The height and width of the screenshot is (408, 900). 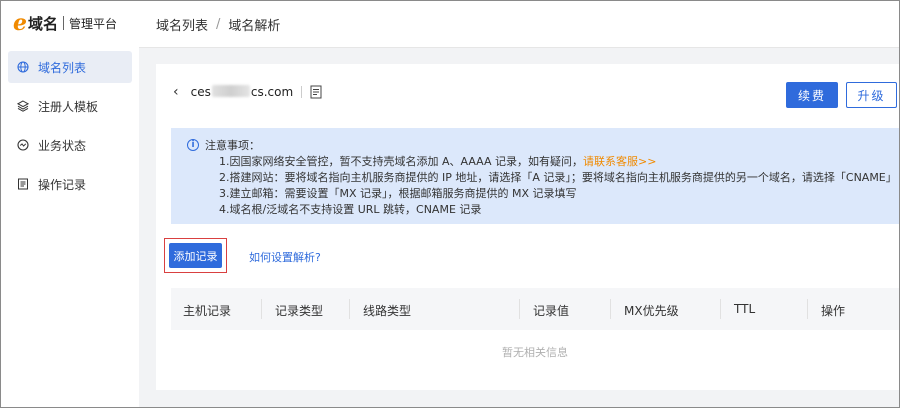 I want to click on sidebar-item-label: 注册人模板, so click(x=68, y=106).